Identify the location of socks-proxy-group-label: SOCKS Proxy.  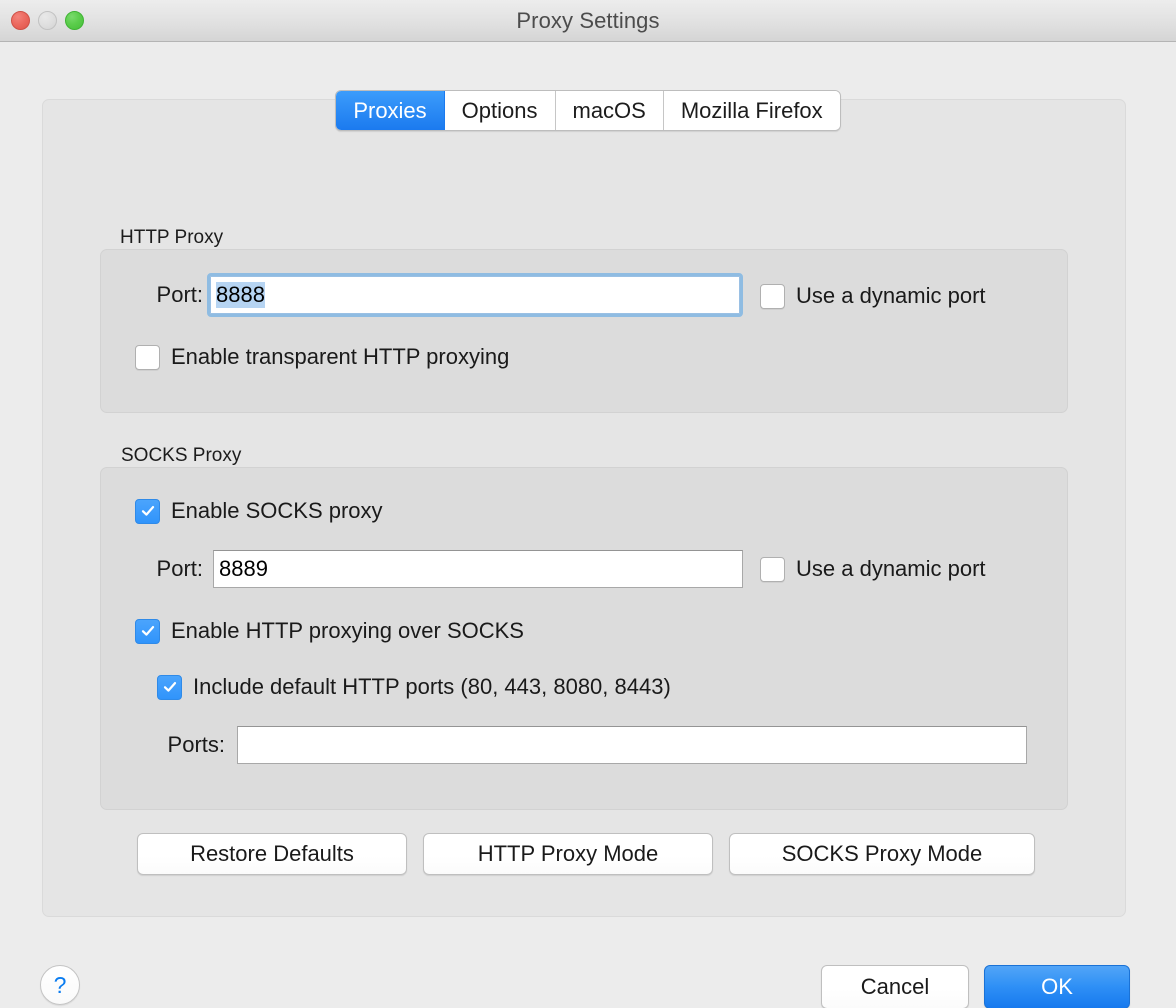
(181, 455).